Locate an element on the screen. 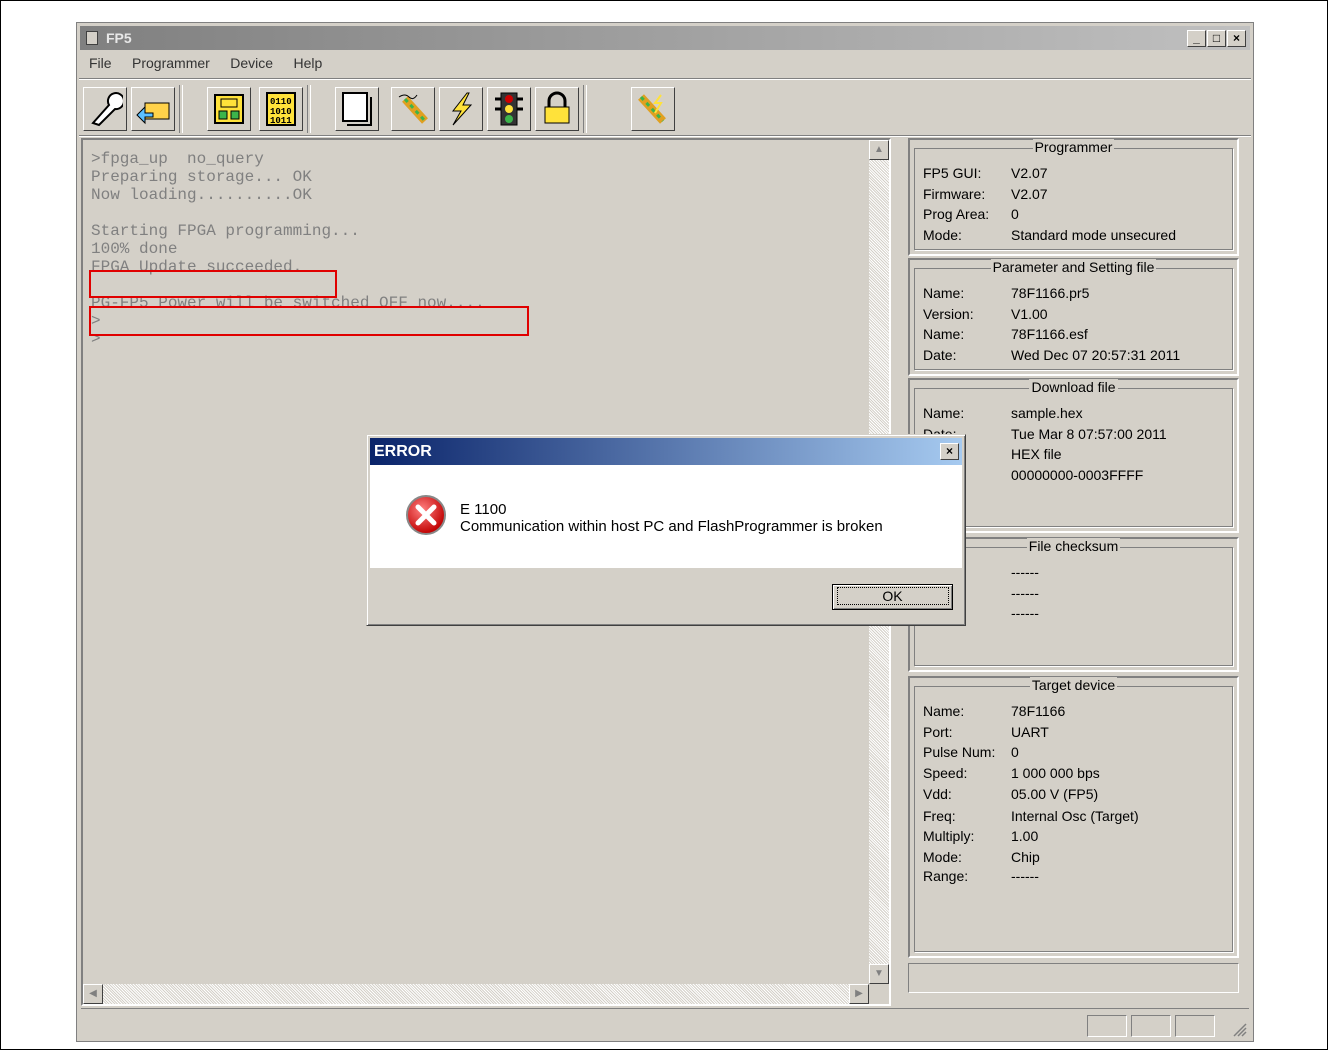 Image resolution: width=1328 pixels, height=1050 pixels. info-row: Mode: Chip is located at coordinates (981, 857).